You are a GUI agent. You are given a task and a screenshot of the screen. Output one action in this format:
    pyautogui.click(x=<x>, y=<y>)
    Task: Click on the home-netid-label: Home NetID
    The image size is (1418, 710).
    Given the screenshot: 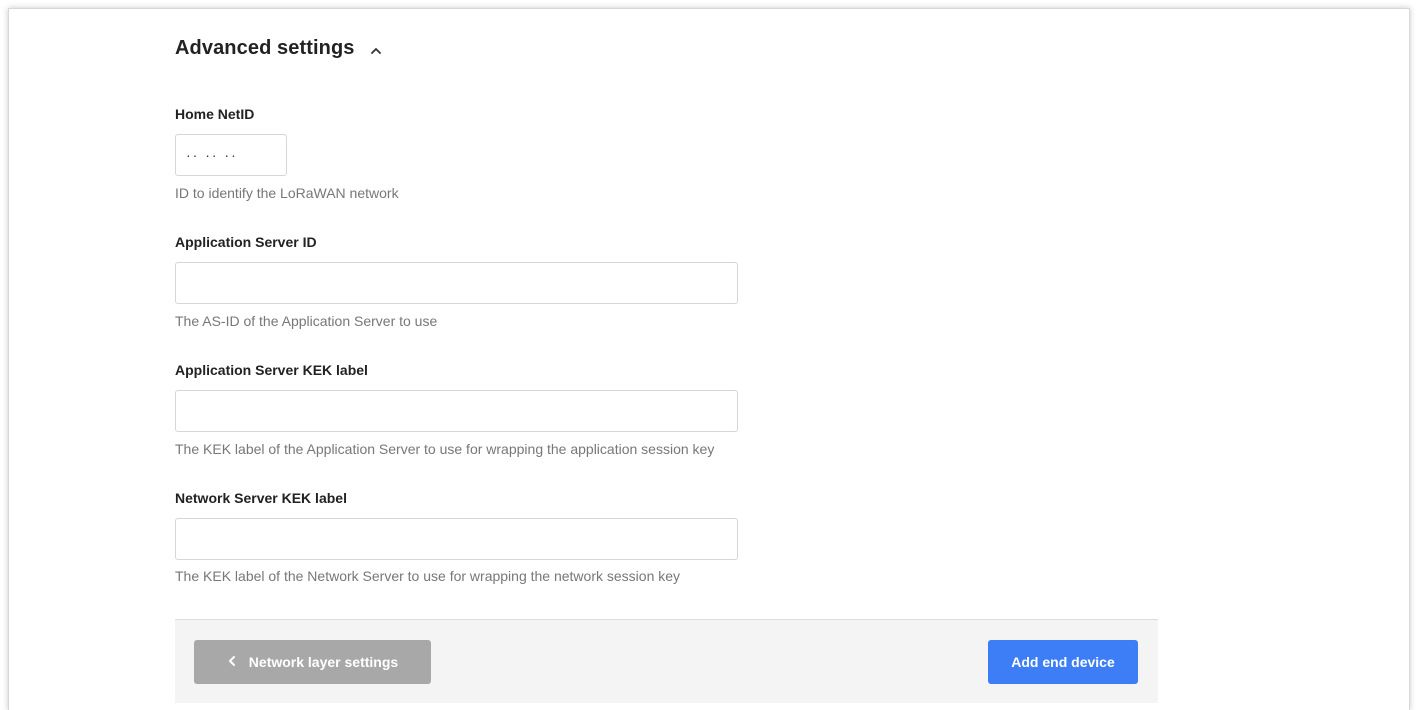 What is the action you would take?
    pyautogui.click(x=215, y=114)
    